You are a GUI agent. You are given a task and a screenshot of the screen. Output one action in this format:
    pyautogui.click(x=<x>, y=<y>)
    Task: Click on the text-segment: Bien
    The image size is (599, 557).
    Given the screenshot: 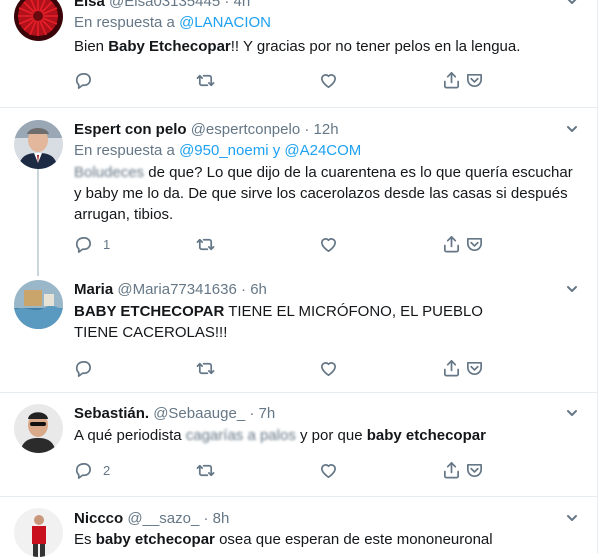 What is the action you would take?
    pyautogui.click(x=91, y=46)
    